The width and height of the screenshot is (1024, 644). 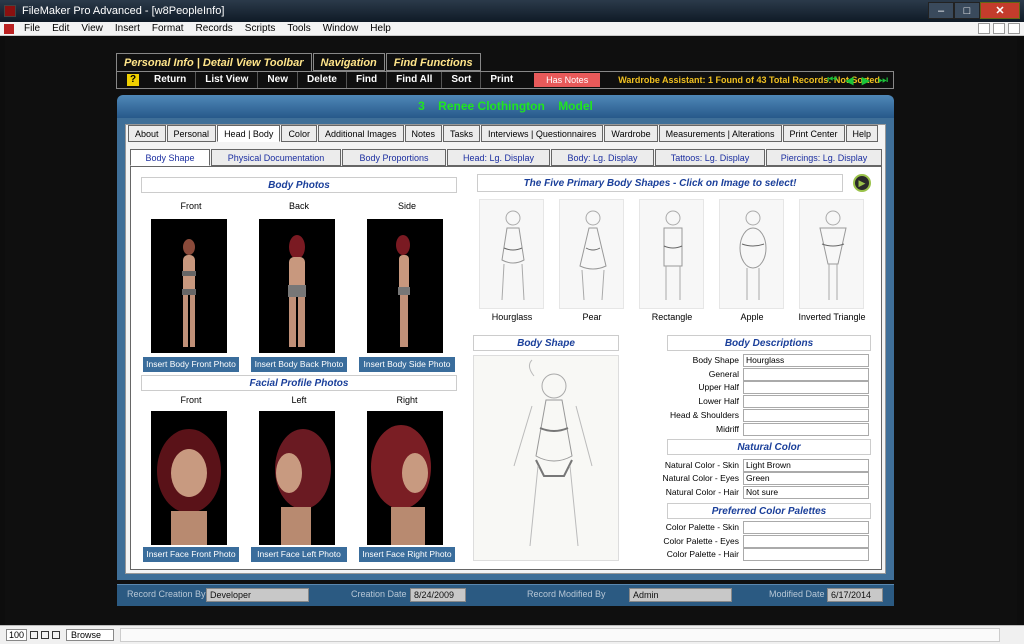 I want to click on new-button: New, so click(x=278, y=80).